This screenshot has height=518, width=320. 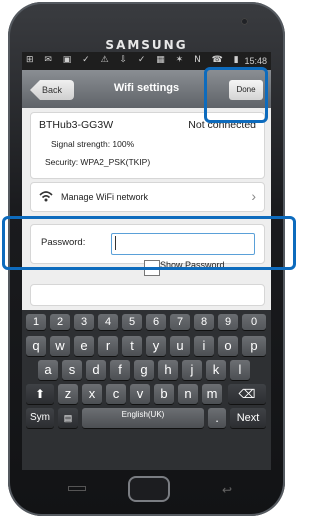 What do you see at coordinates (253, 196) in the screenshot?
I see `chevron-right-icon: ›` at bounding box center [253, 196].